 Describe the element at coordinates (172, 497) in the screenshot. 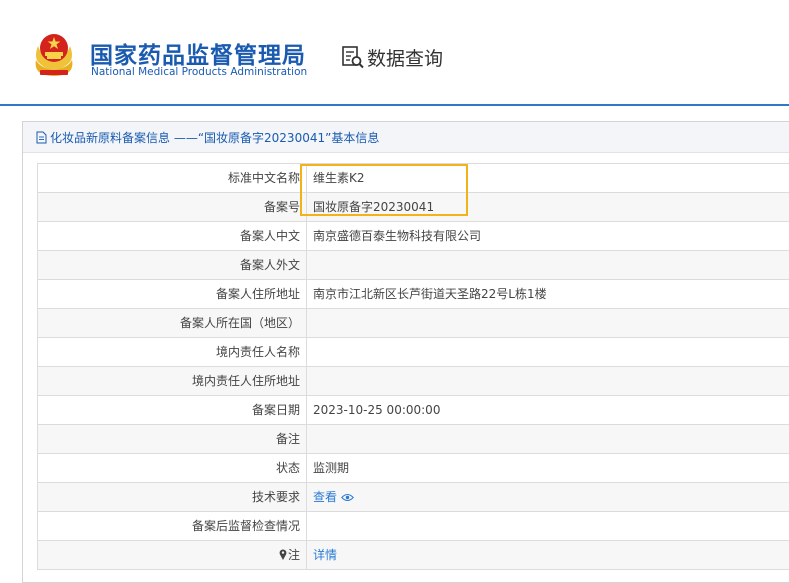

I see `field-label: 技术要求` at that location.